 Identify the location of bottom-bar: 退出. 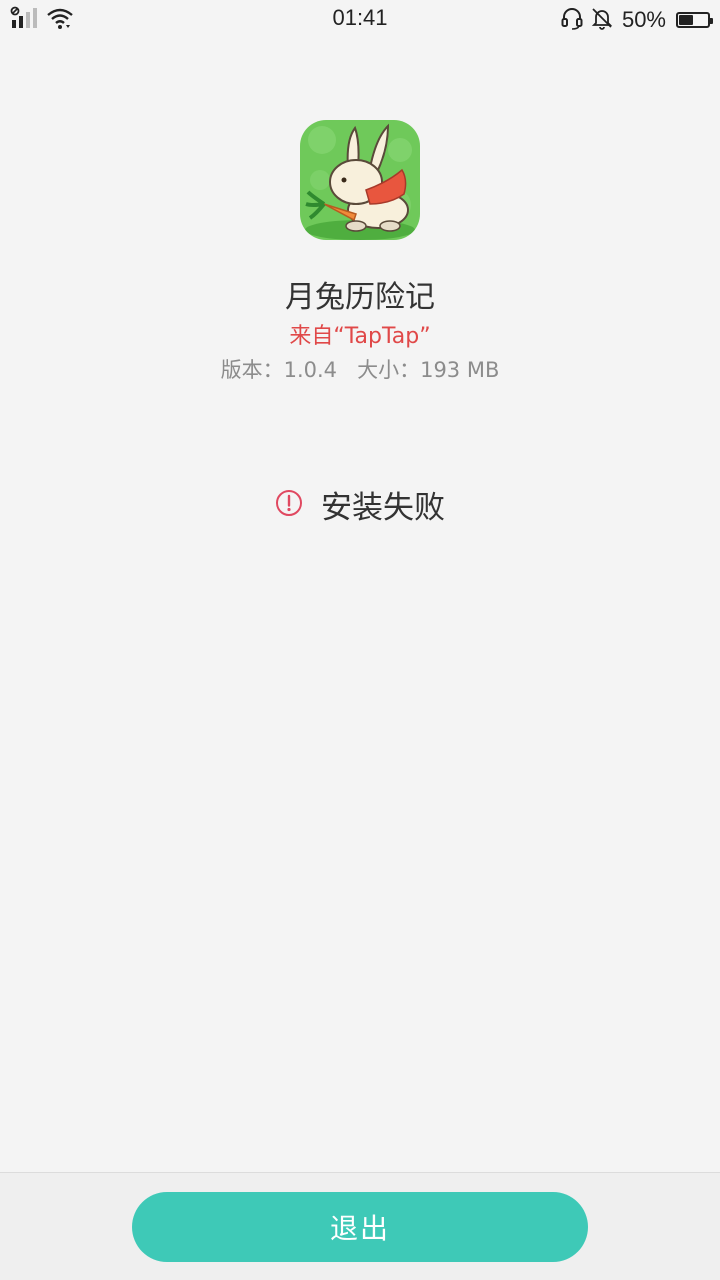
(360, 1226).